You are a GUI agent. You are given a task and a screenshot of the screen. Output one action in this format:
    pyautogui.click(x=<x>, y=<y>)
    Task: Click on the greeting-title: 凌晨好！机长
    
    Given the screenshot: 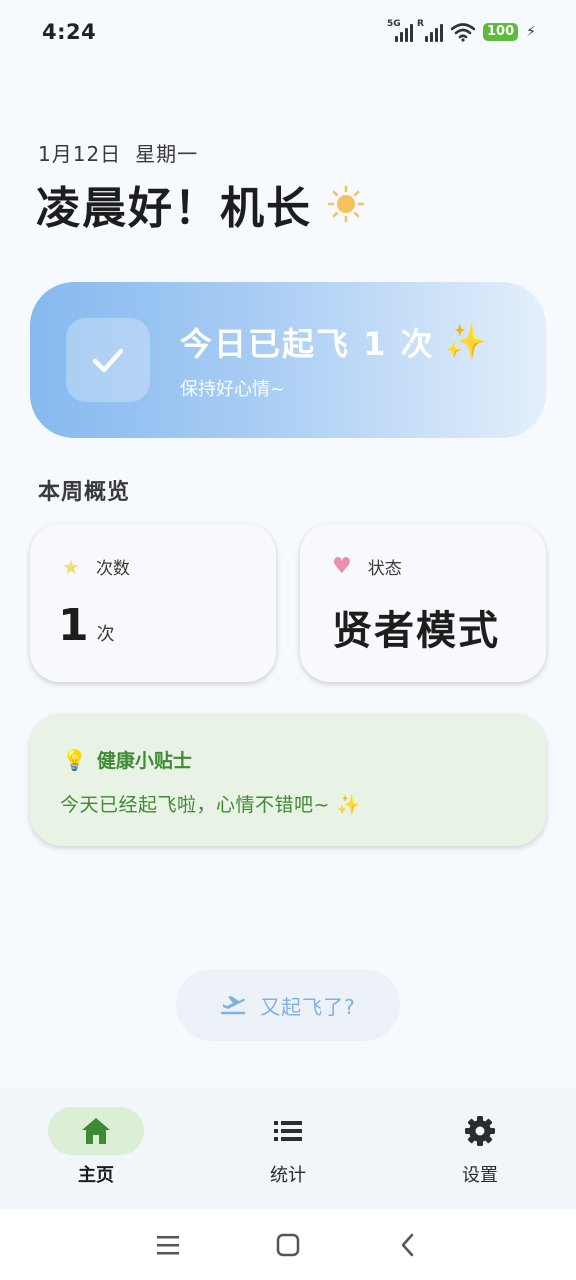 What is the action you would take?
    pyautogui.click(x=201, y=204)
    